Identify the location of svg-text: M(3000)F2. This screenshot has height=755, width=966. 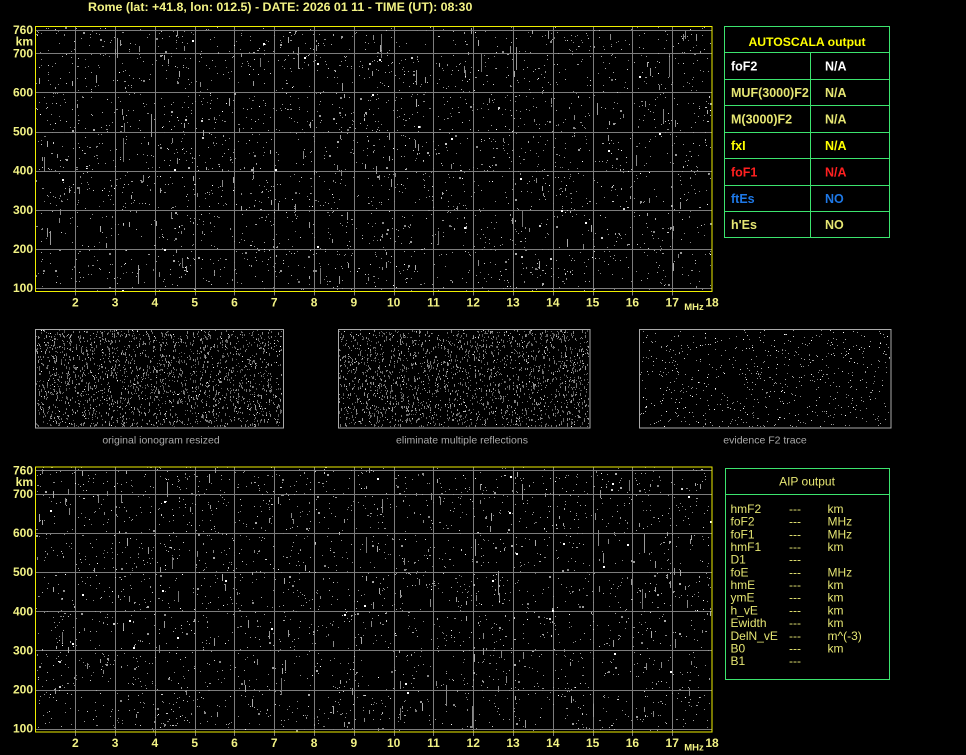
(761, 120).